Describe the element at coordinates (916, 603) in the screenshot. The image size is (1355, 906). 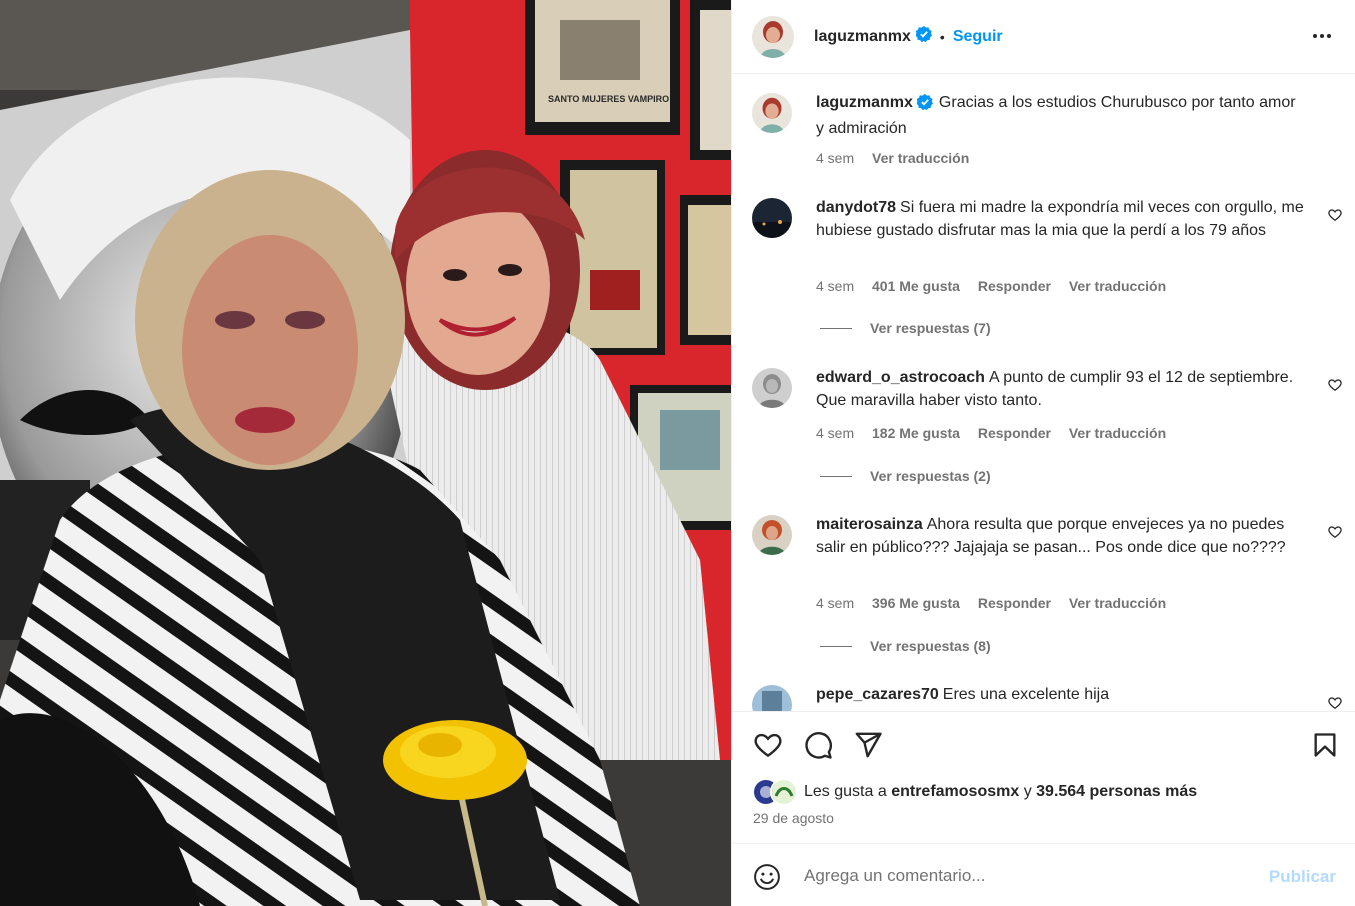
I see `comment-likes: 396 Me gusta` at that location.